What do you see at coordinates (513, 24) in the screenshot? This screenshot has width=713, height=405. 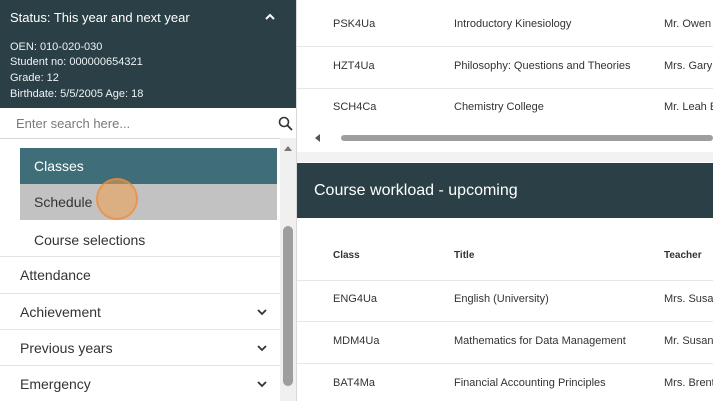 I see `course-title-cell: Introductory Kinesiology` at bounding box center [513, 24].